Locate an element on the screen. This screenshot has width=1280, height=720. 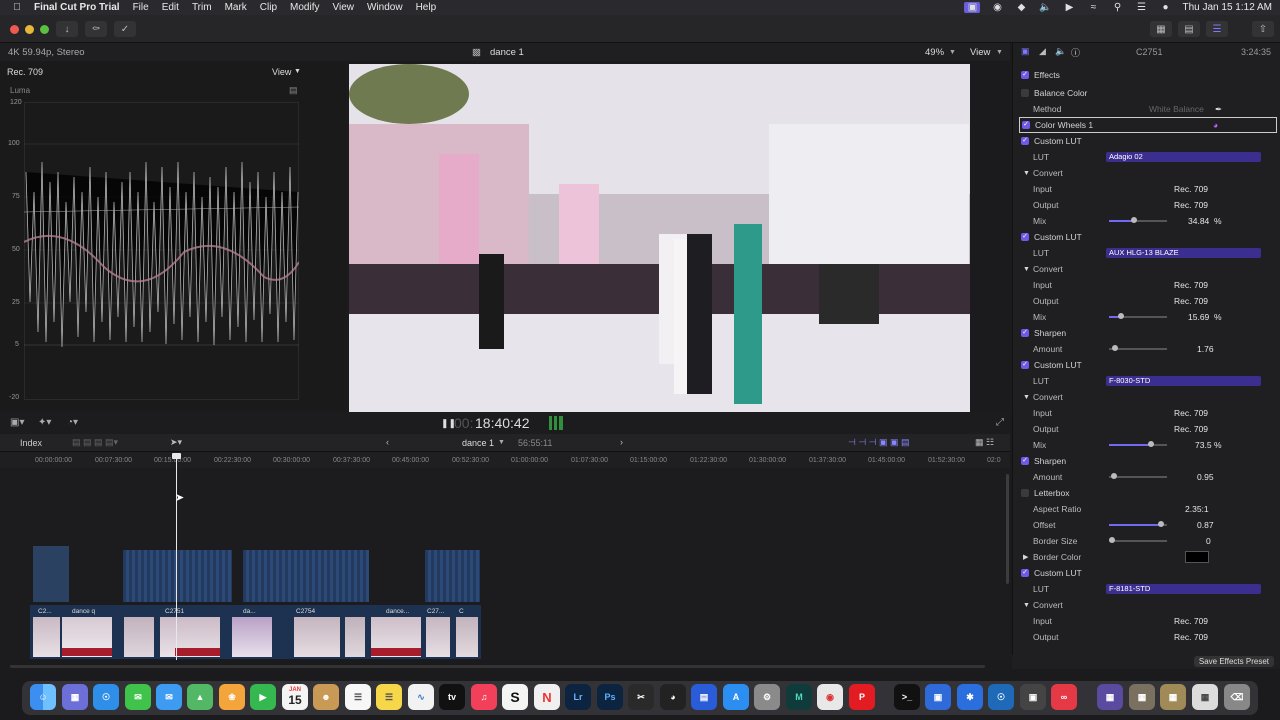
activity-monitor-icon: ◕ is located at coordinates (673, 697).